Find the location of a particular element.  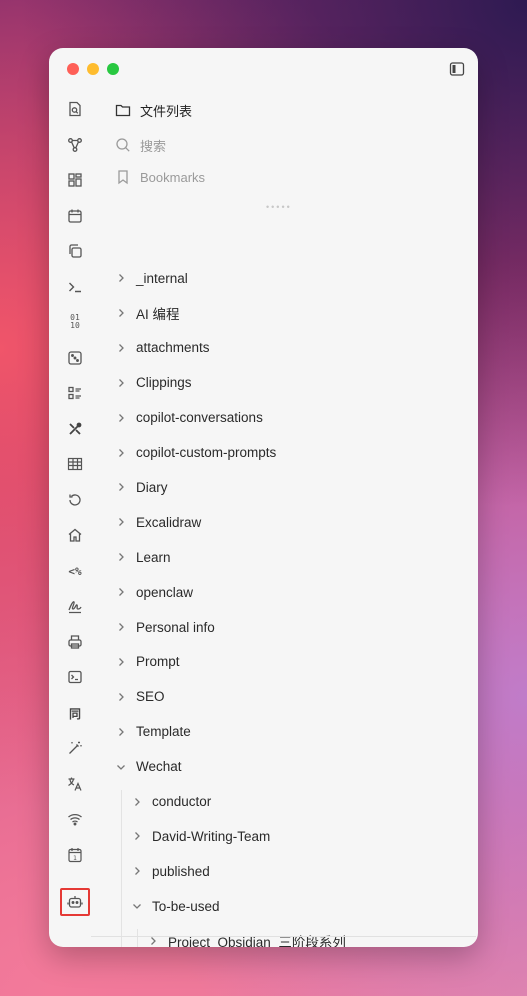

tree-folder: Diary is located at coordinates (141, 487).